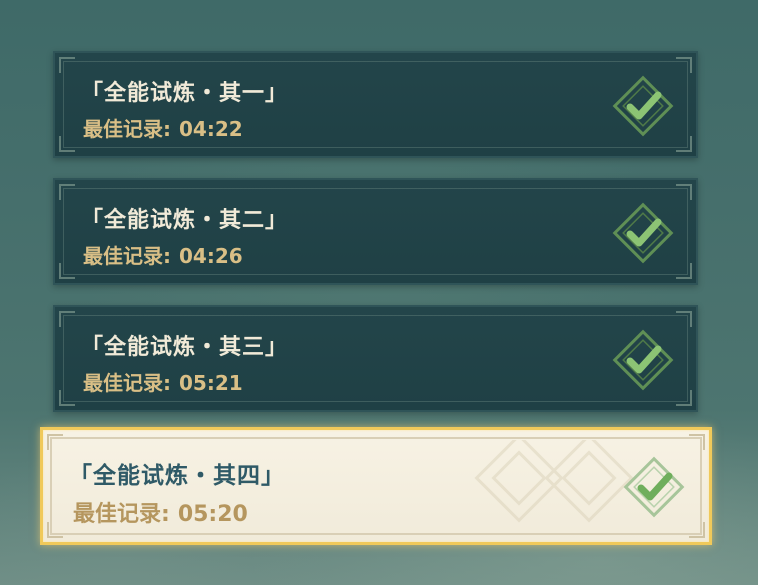 Image resolution: width=758 pixels, height=585 pixels. Describe the element at coordinates (177, 476) in the screenshot. I see `trial-title: 「全能试炼・其四」` at that location.